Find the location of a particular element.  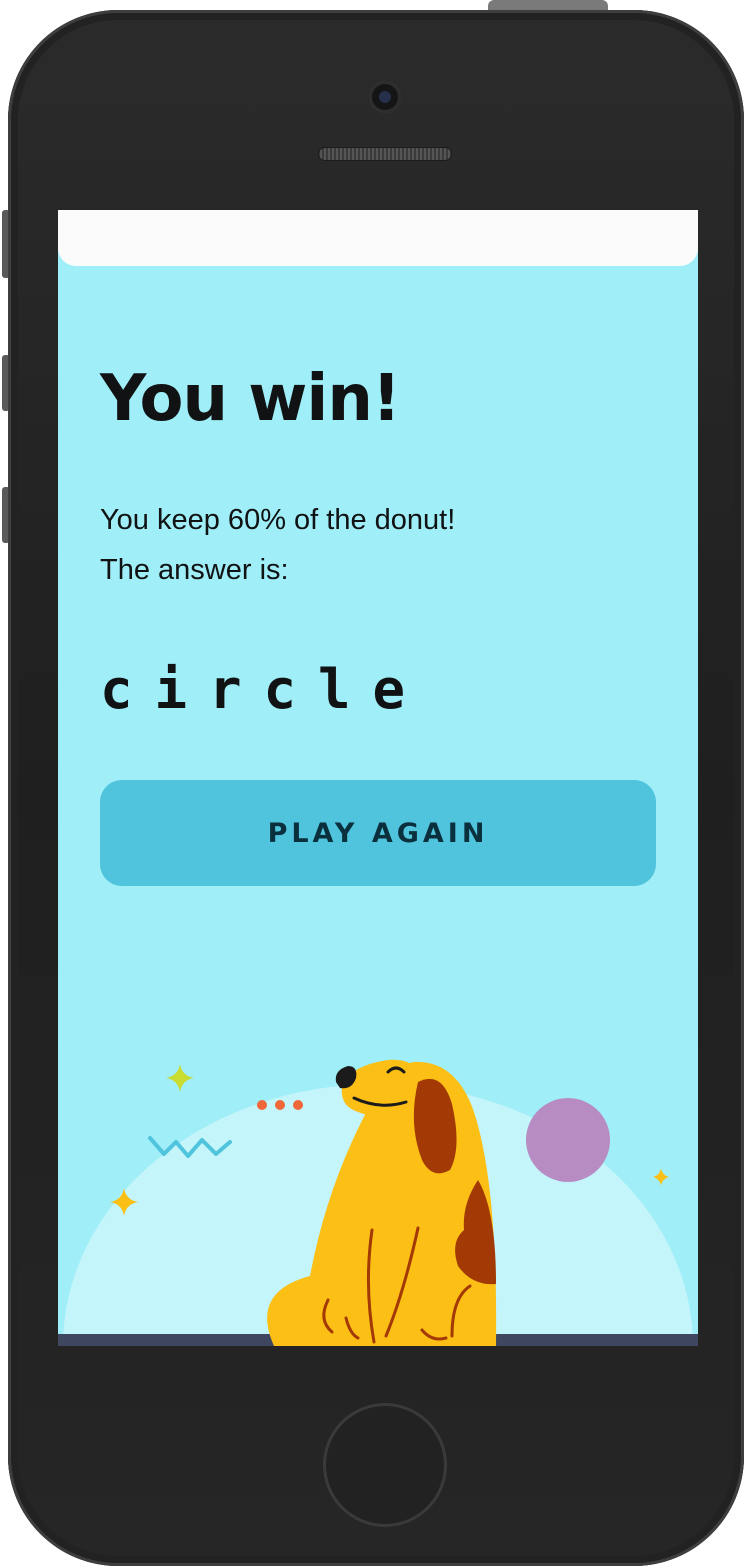

dots-icon is located at coordinates (280, 1105).